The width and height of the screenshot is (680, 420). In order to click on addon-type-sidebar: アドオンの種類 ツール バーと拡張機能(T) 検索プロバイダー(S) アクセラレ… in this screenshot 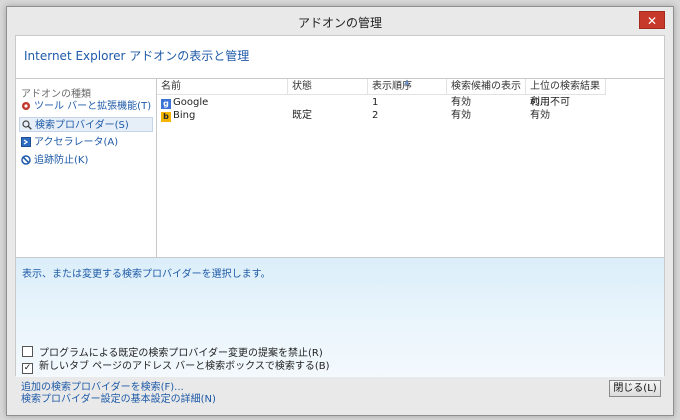, I will do `click(86, 168)`.